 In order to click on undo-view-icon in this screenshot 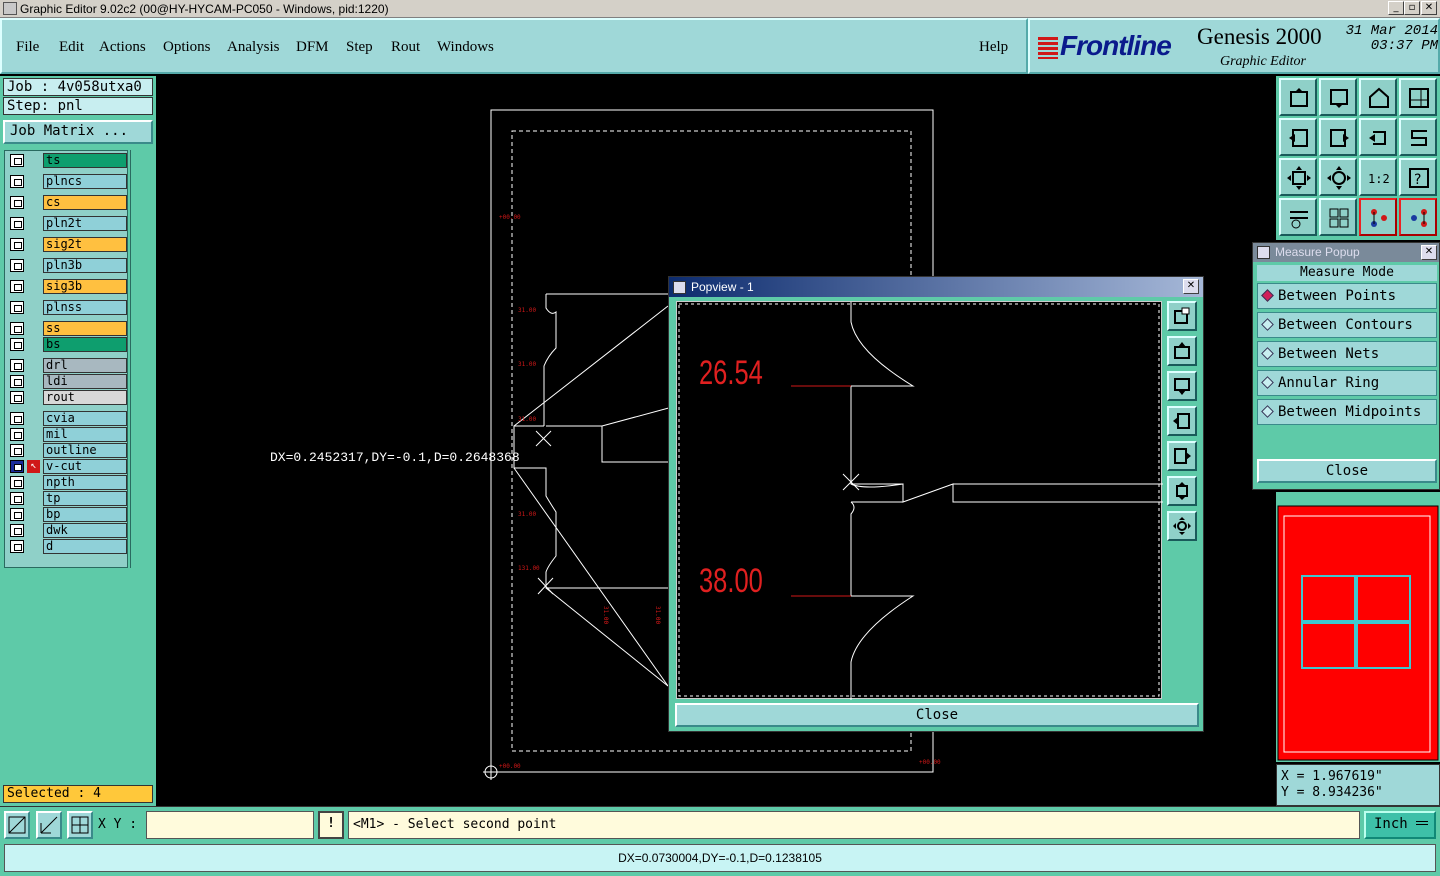, I will do `click(1378, 137)`.